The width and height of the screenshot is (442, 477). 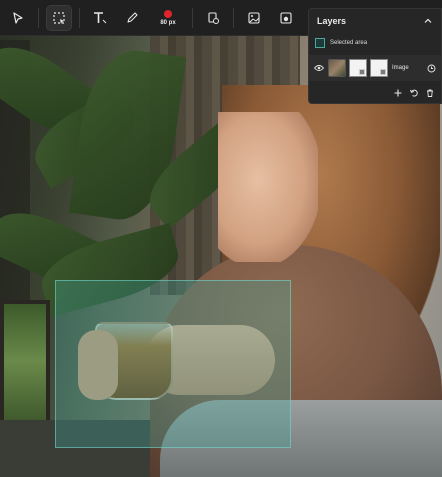 I want to click on brush-size-label: 80 px, so click(x=168, y=22).